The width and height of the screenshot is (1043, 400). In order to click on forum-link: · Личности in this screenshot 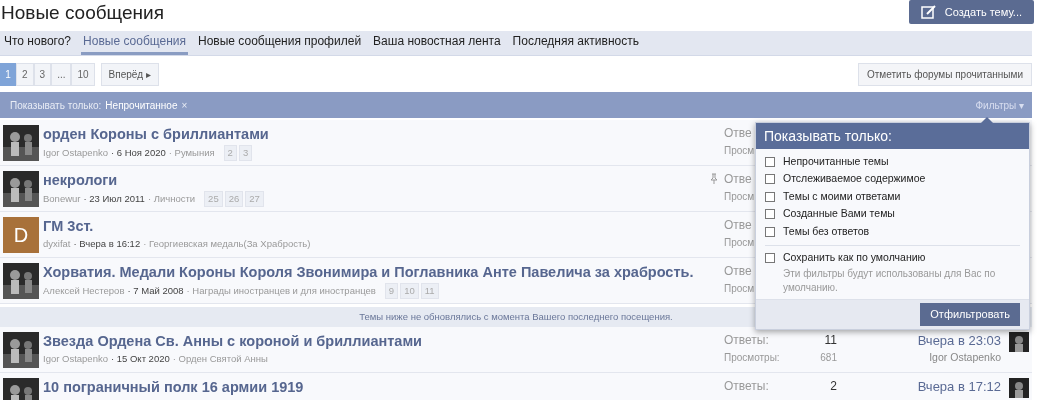, I will do `click(171, 199)`.